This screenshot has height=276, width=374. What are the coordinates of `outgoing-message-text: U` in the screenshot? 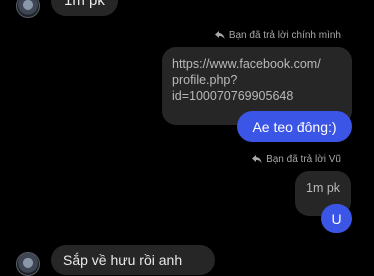 It's located at (336, 218).